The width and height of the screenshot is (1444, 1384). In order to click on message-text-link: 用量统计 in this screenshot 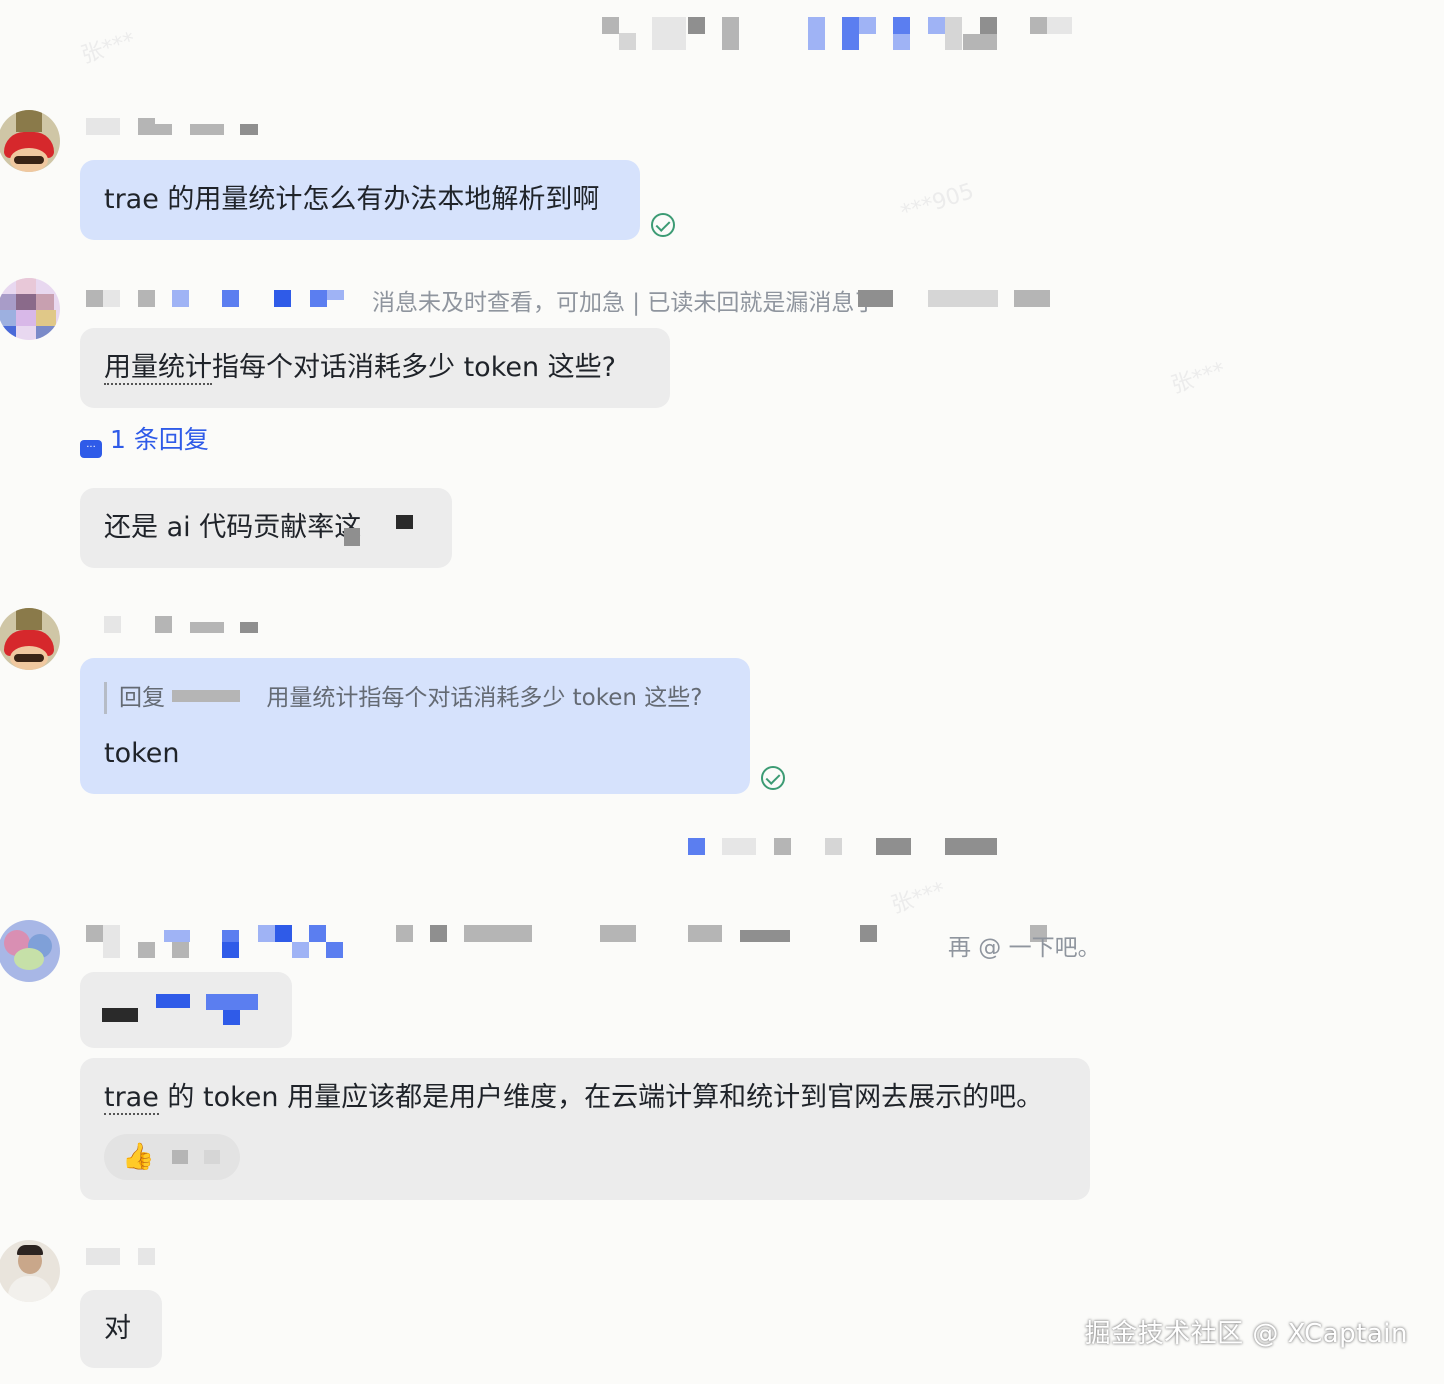, I will do `click(158, 368)`.